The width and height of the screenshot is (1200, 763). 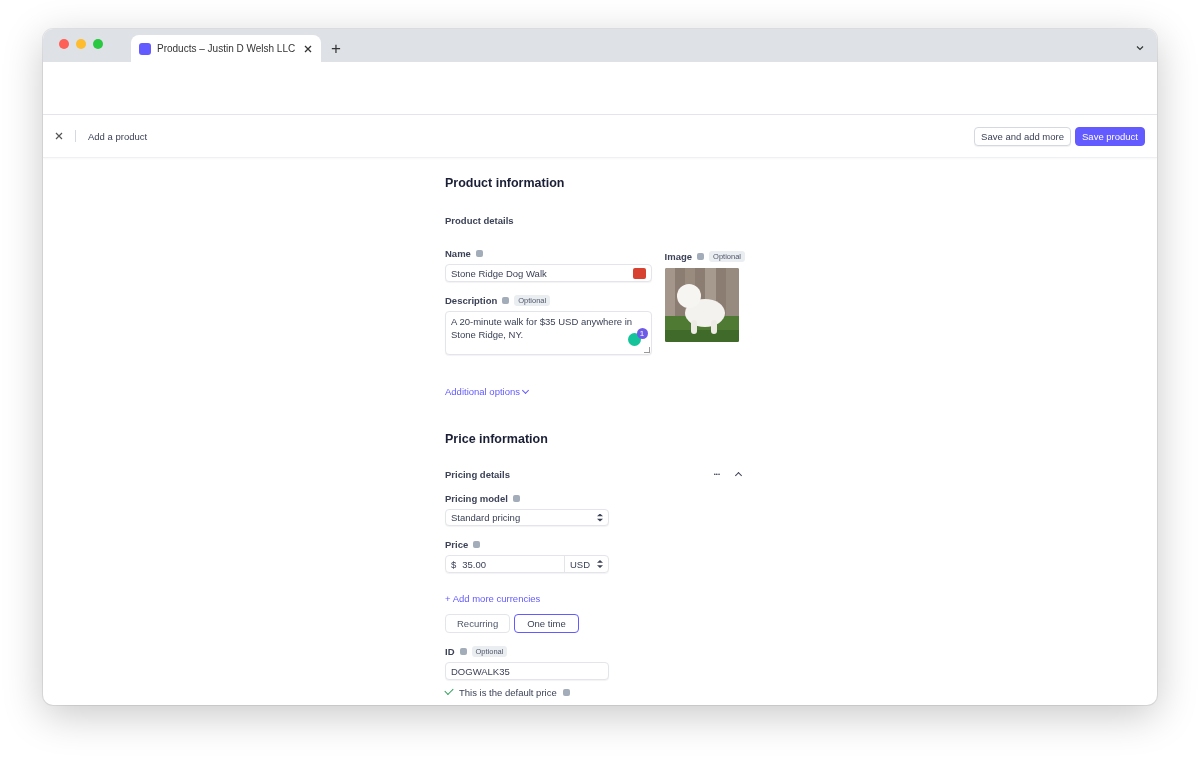 I want to click on resize-handle-icon, so click(x=646, y=350).